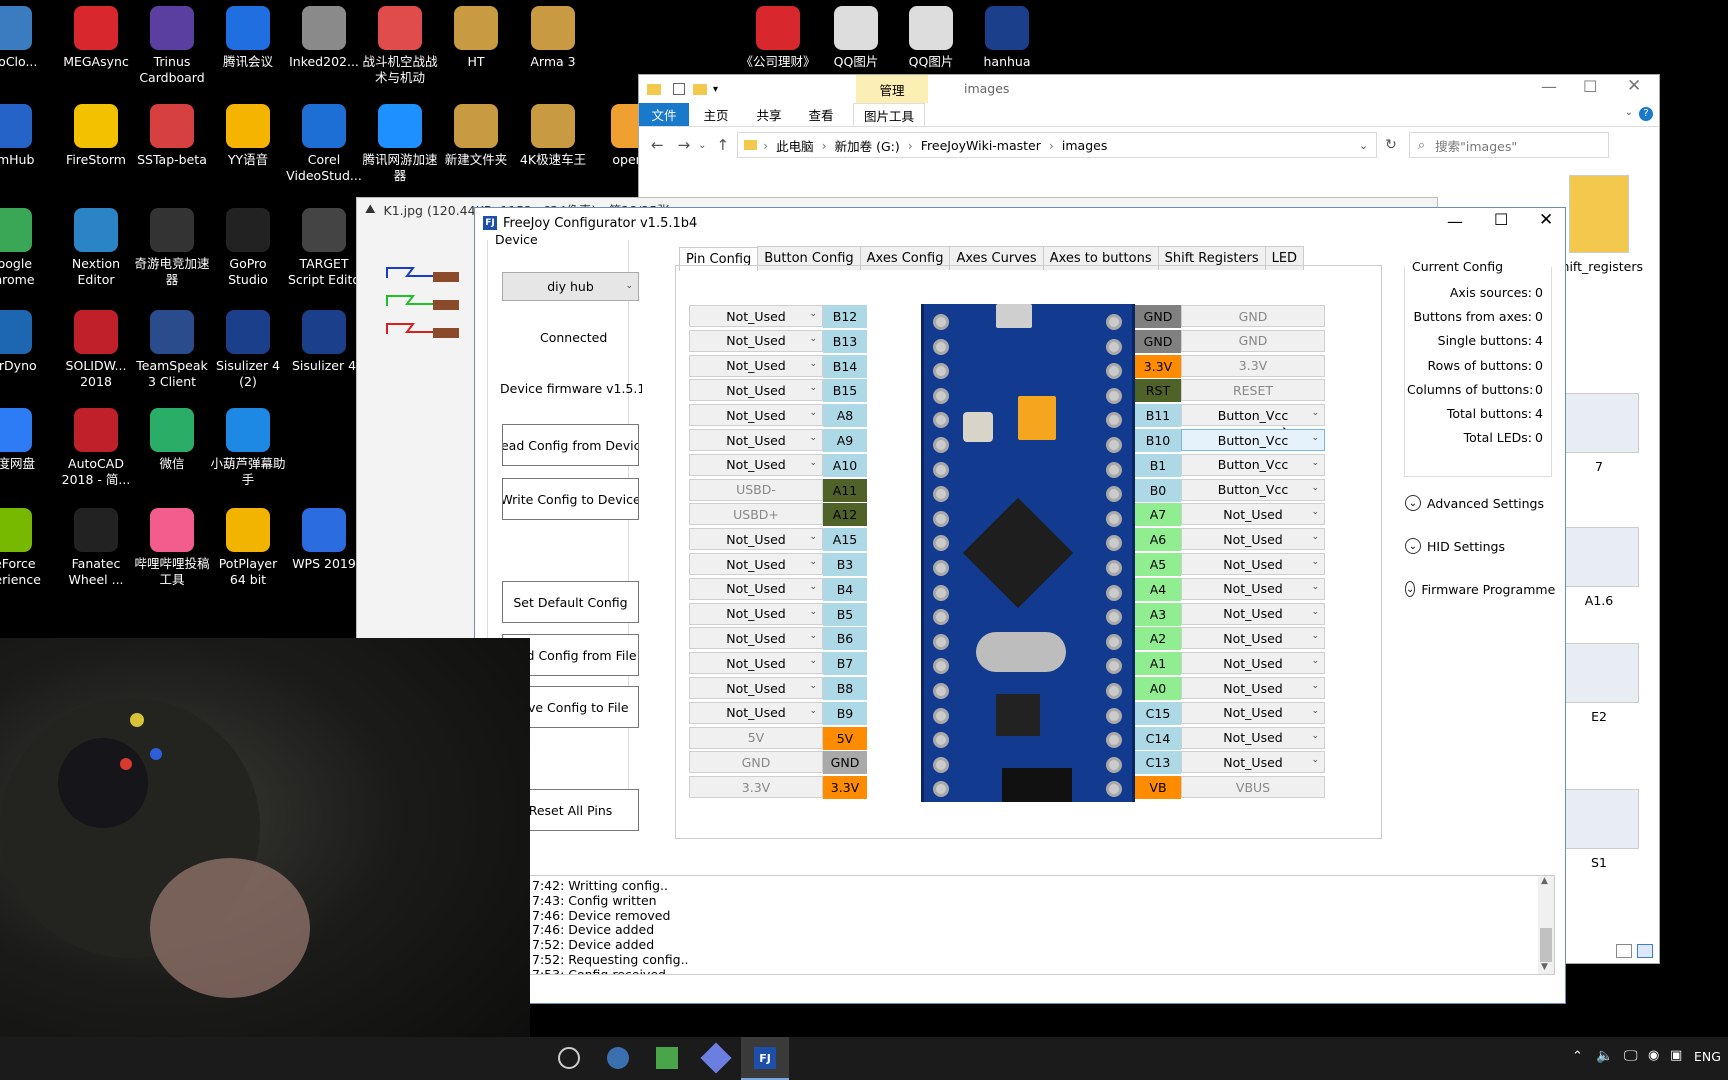 The width and height of the screenshot is (1728, 1080). What do you see at coordinates (570, 445) in the screenshot?
I see `read-config-button: Read Config from Device` at bounding box center [570, 445].